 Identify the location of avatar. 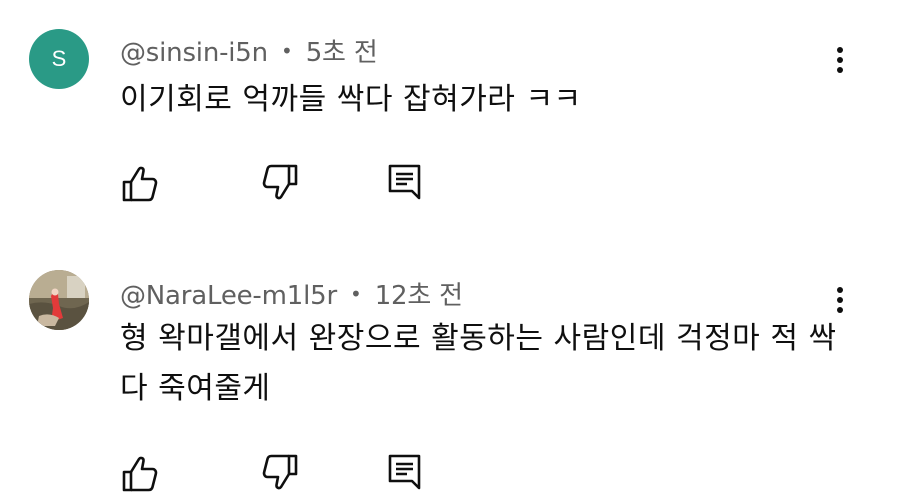
(59, 300).